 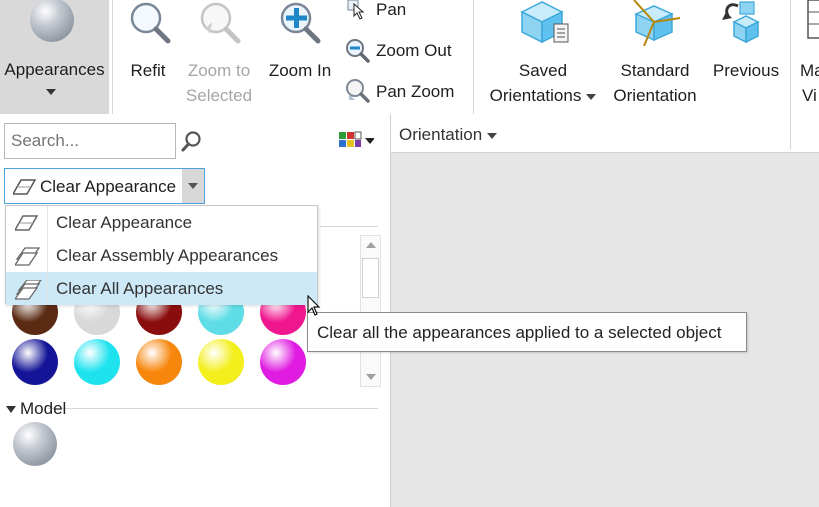 What do you see at coordinates (108, 186) in the screenshot?
I see `combo-value: Clear Appearance` at bounding box center [108, 186].